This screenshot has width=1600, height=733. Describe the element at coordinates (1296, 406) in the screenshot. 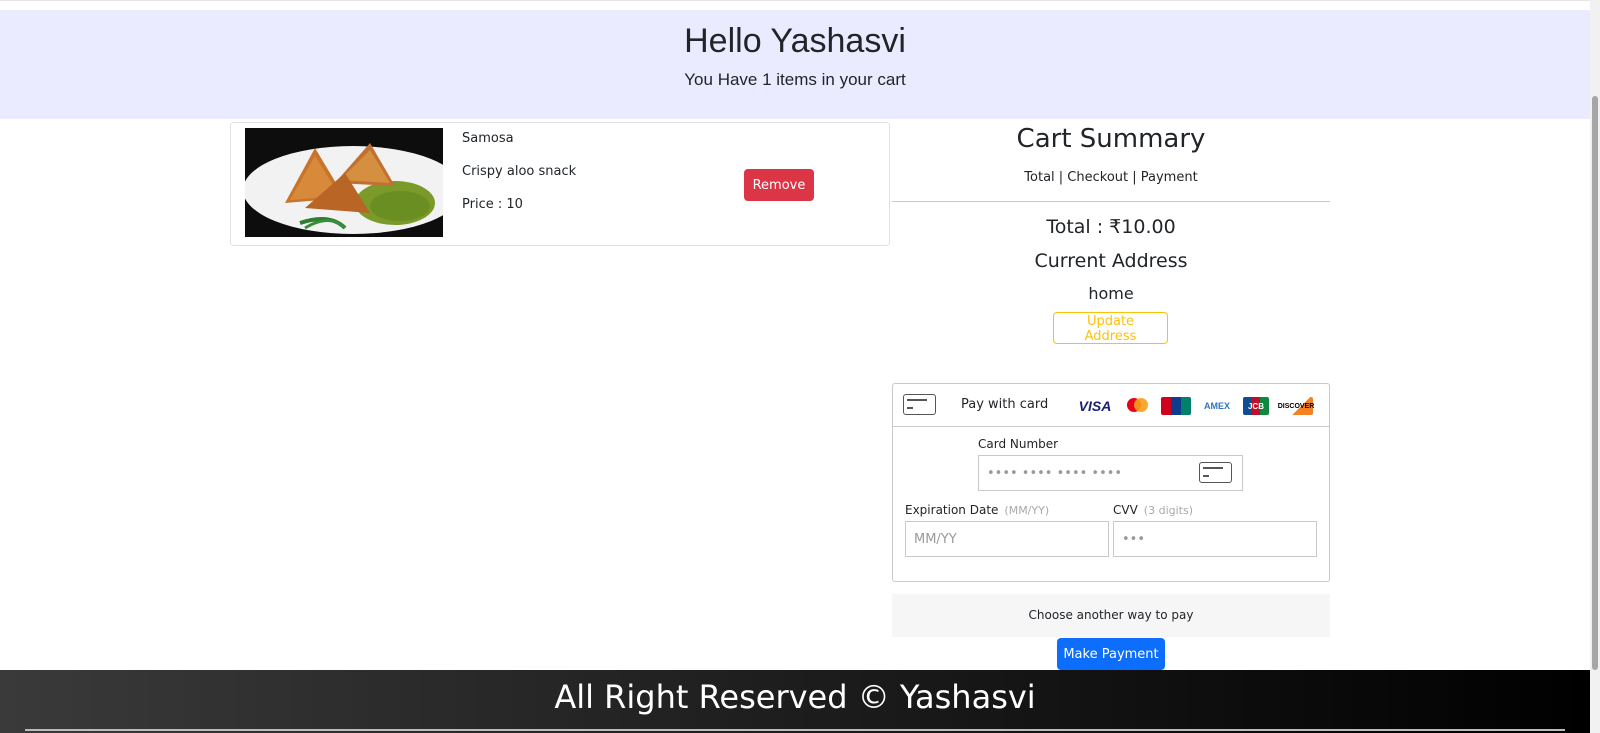

I see `discover-logo-icon: DISCOVER` at that location.